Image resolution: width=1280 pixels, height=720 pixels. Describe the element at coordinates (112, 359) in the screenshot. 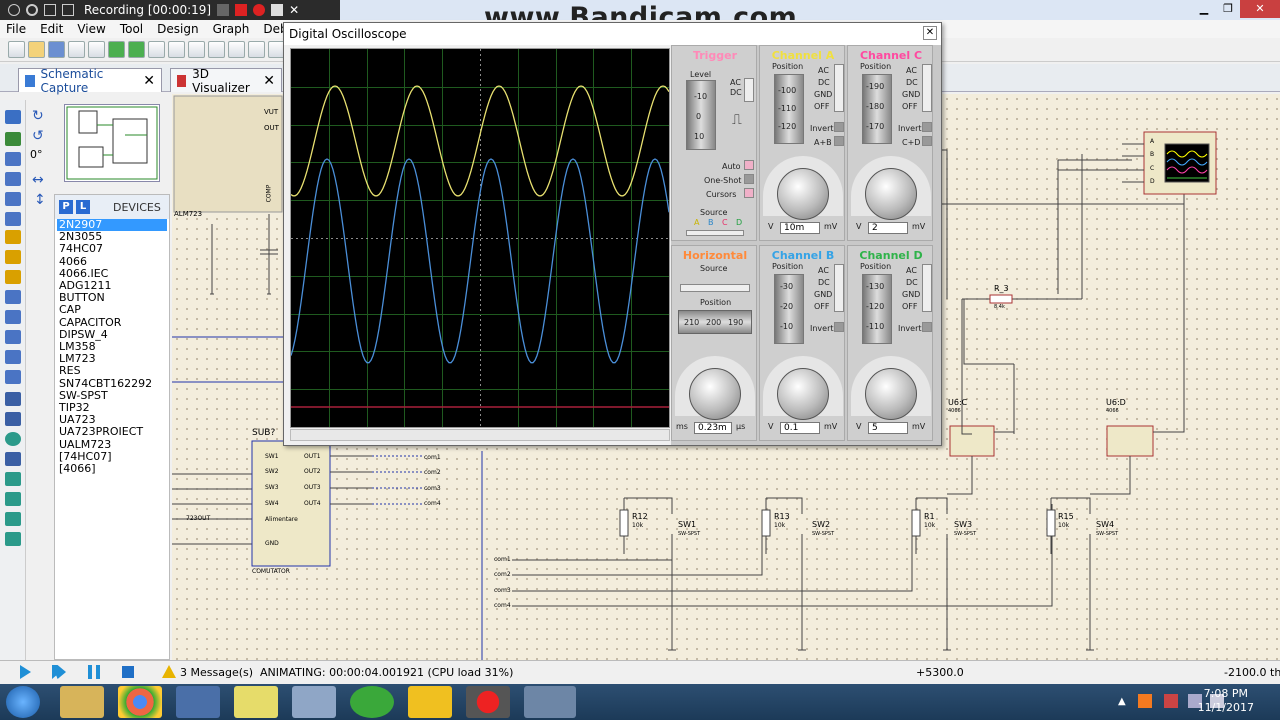

I see `device-item: LM723` at that location.